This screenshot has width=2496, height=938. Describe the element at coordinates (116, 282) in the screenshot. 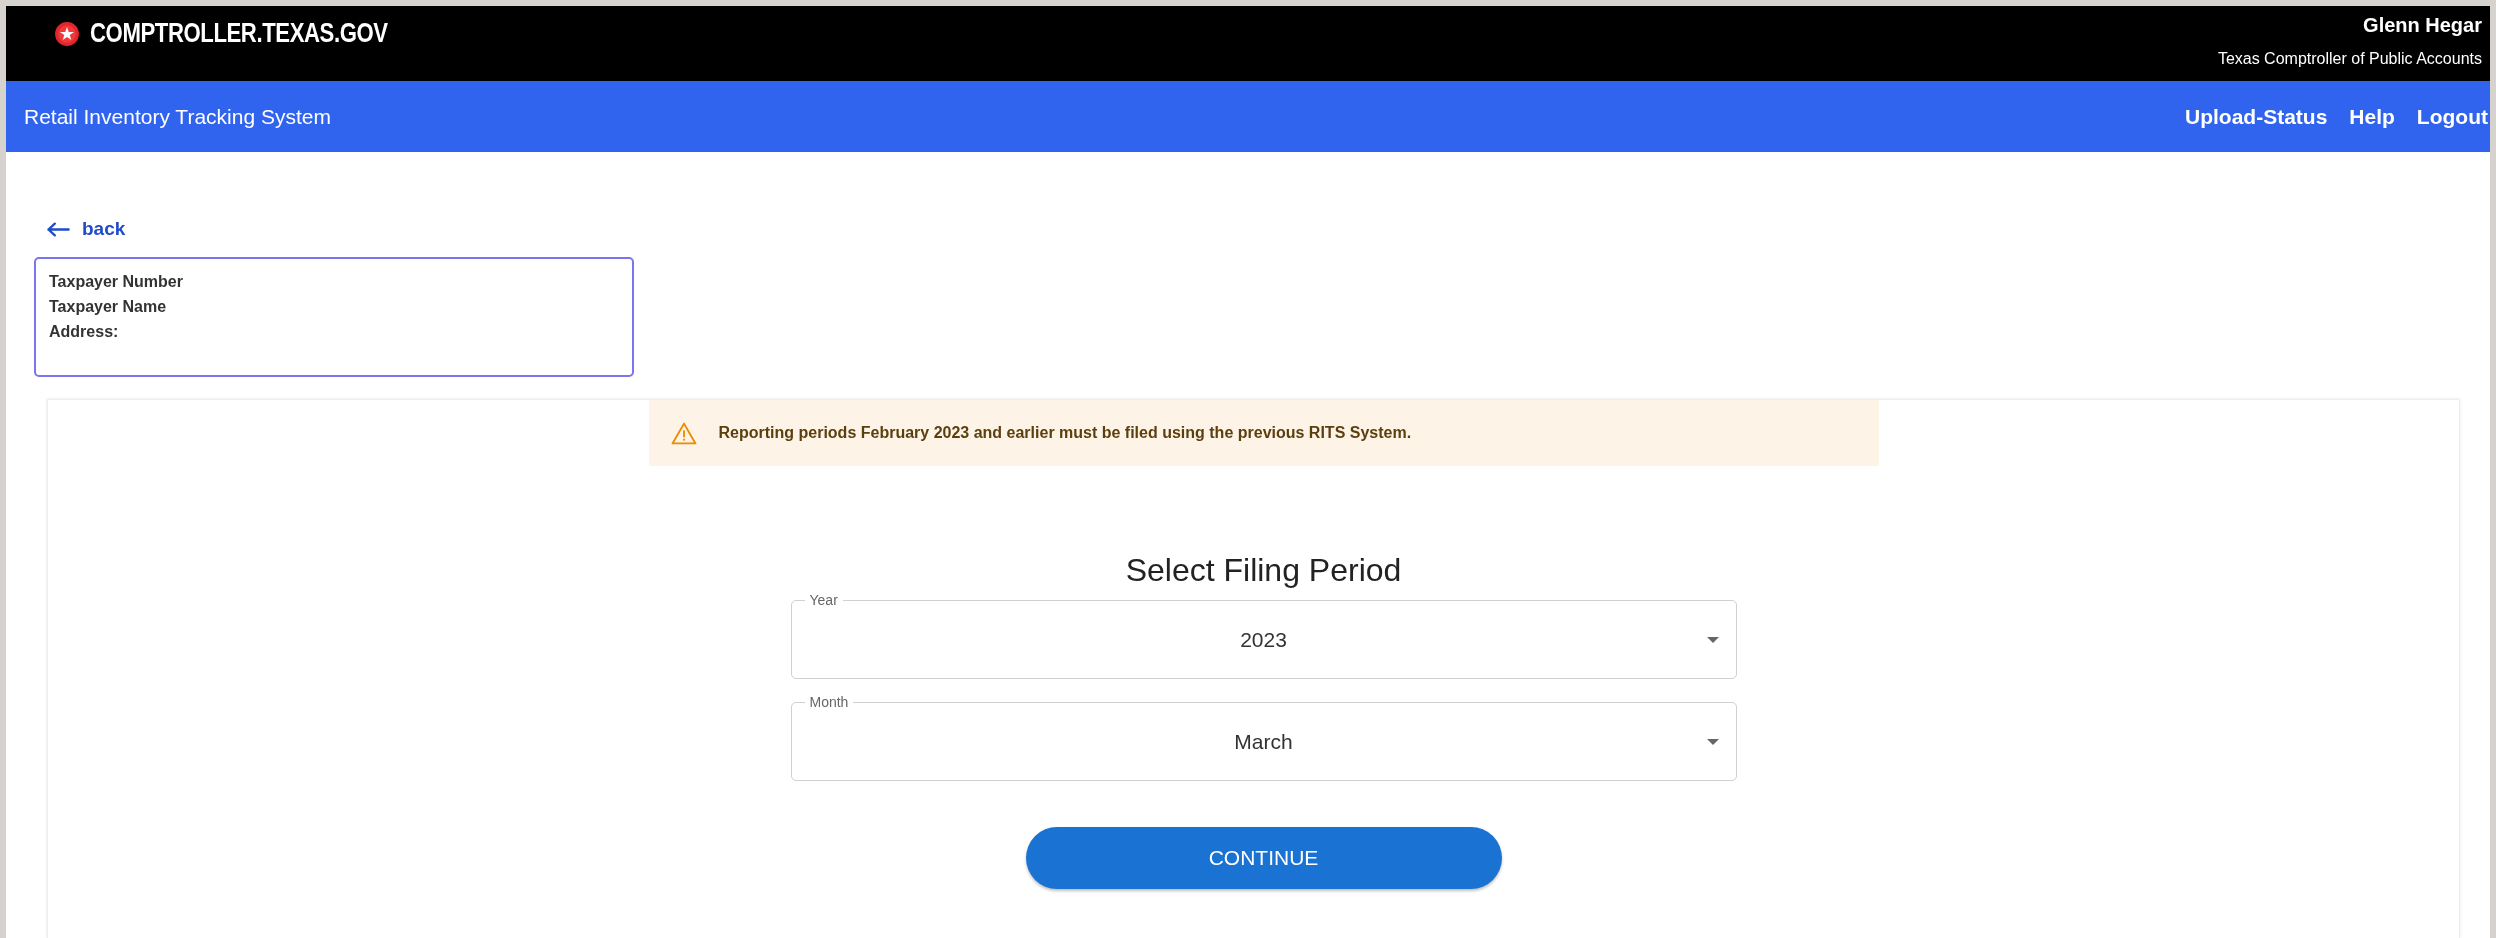

I see `info-label: Taxpayer Number` at that location.